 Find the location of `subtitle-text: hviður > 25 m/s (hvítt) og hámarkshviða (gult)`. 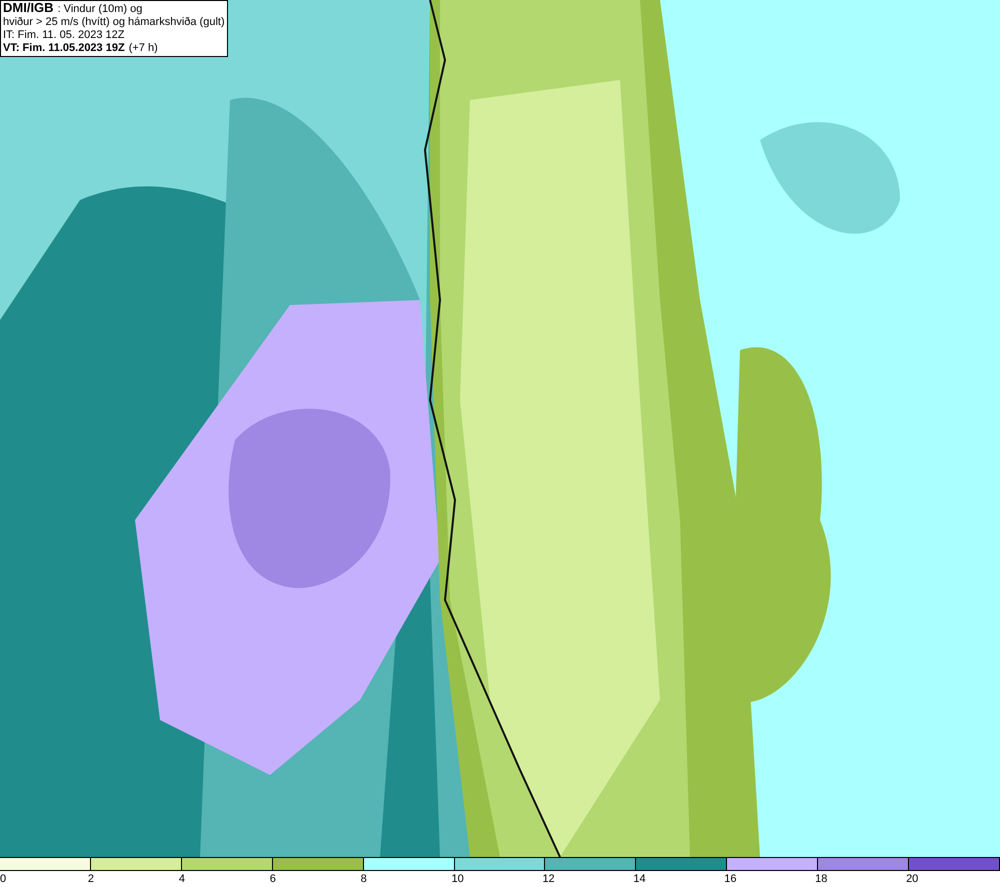

subtitle-text: hviður > 25 m/s (hvítt) og hámarkshviða (gult) is located at coordinates (114, 22).